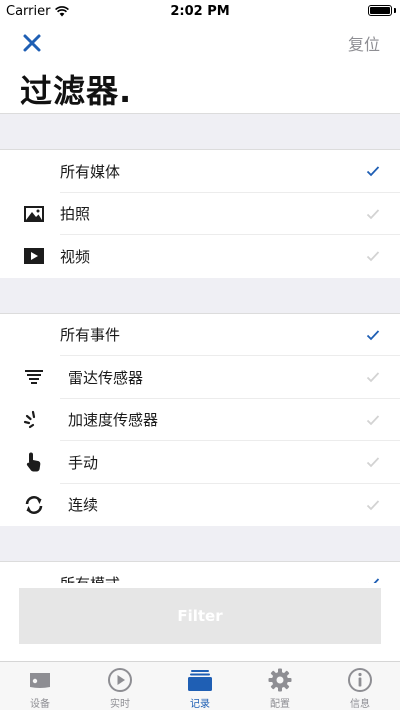  I want to click on status-bar: Carrier 2:02 PM, so click(200, 11).